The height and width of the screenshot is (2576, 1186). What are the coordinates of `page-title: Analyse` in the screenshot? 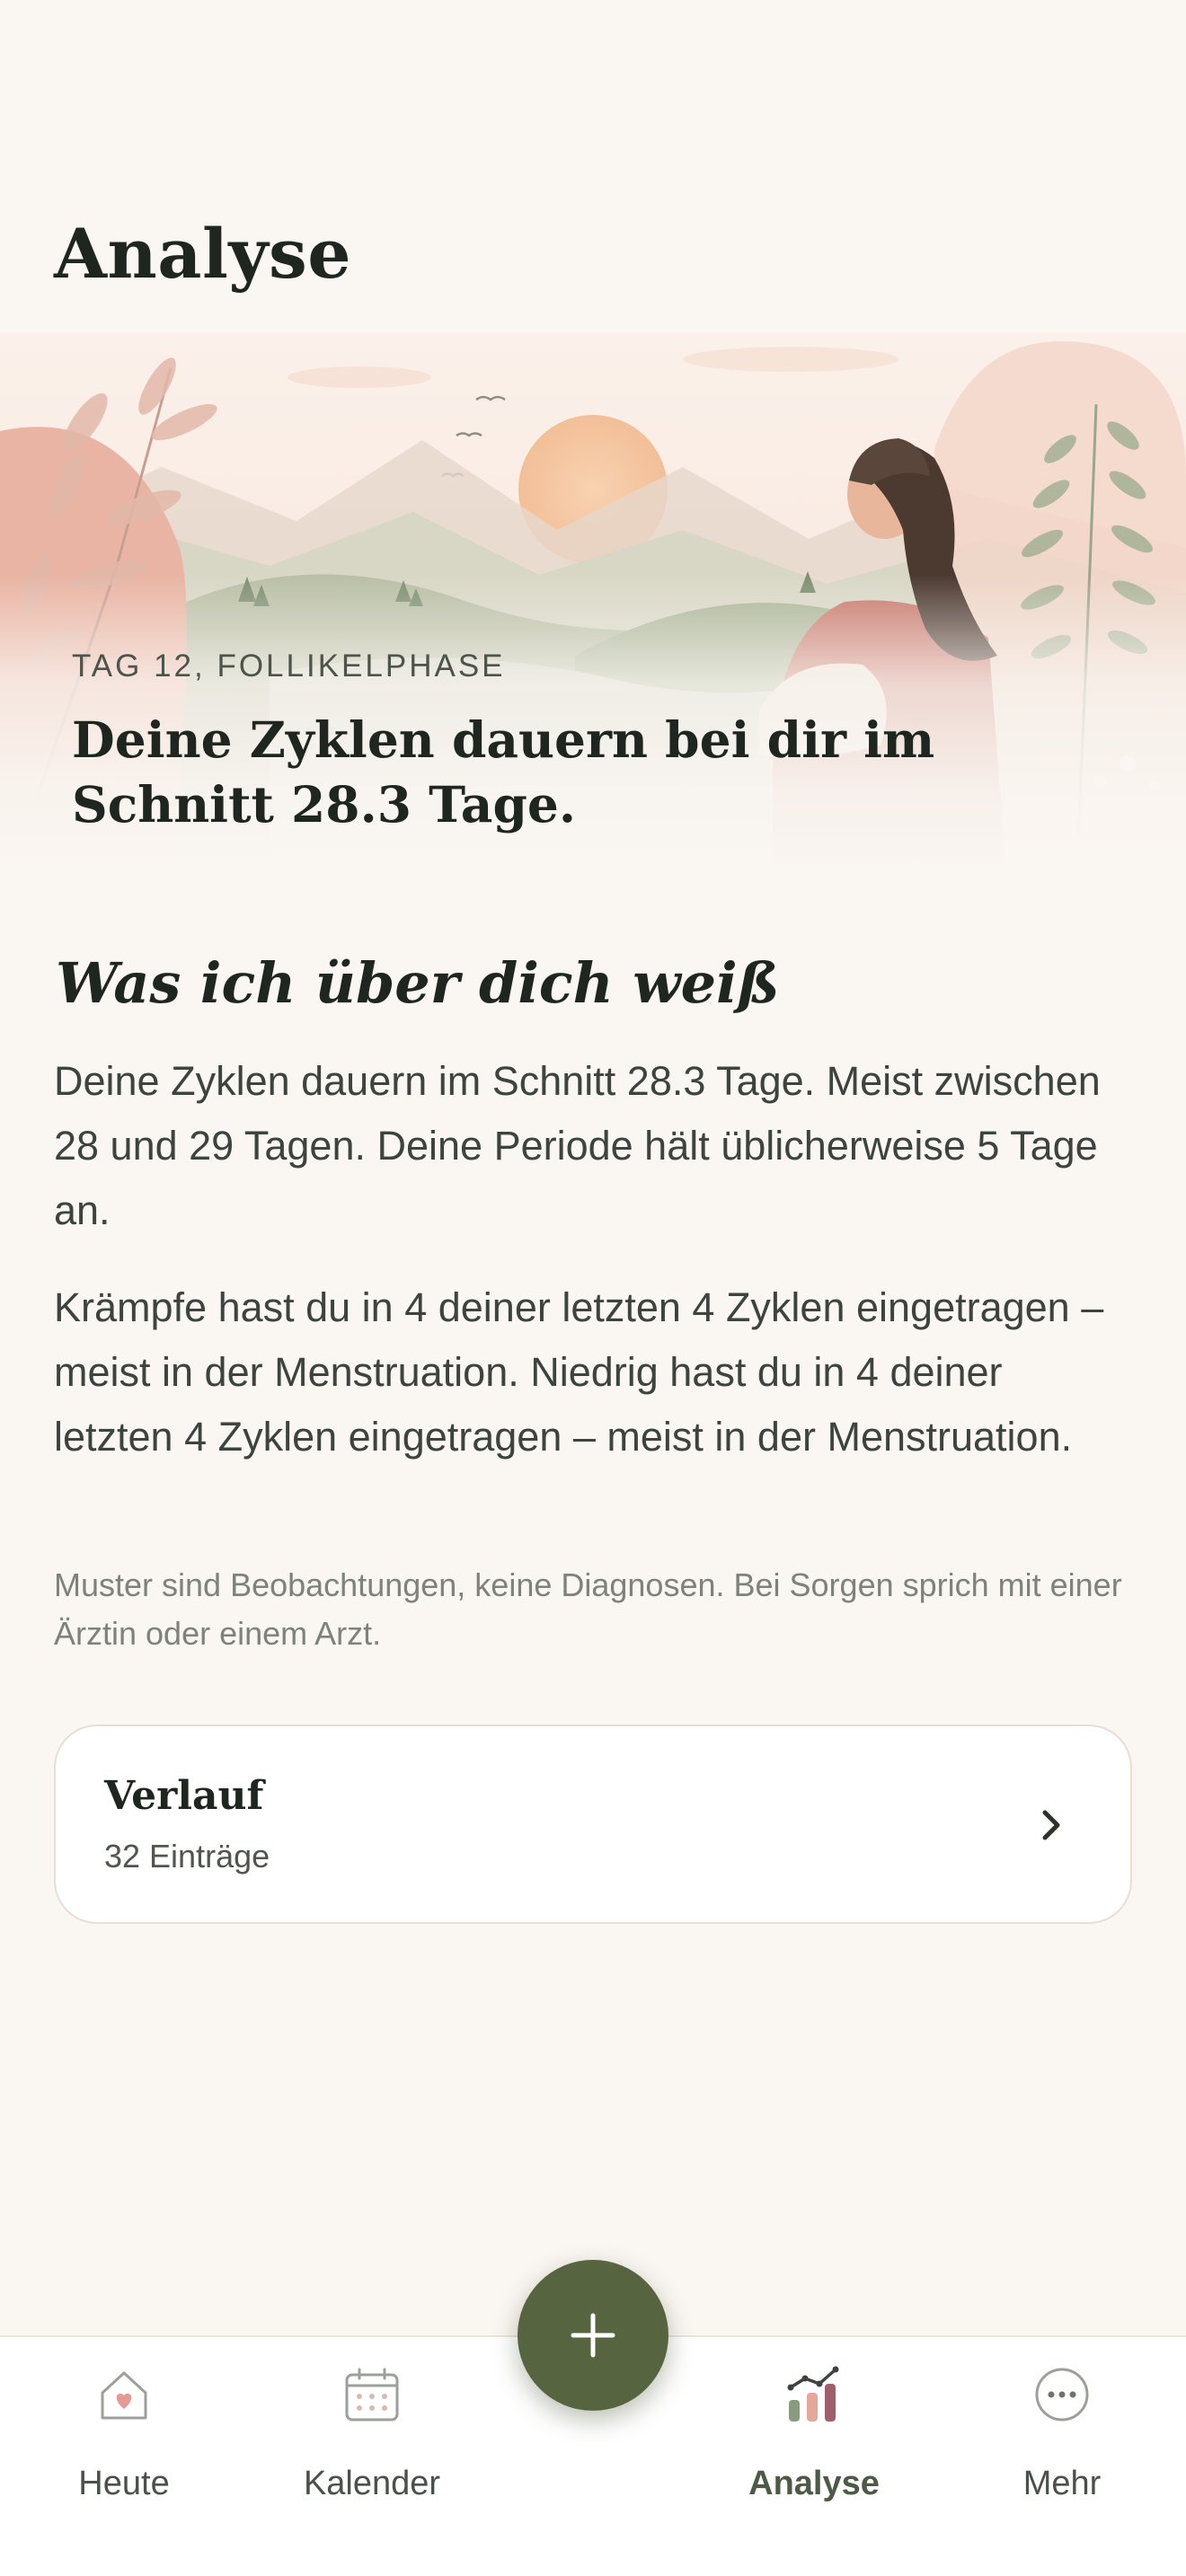 It's located at (203, 254).